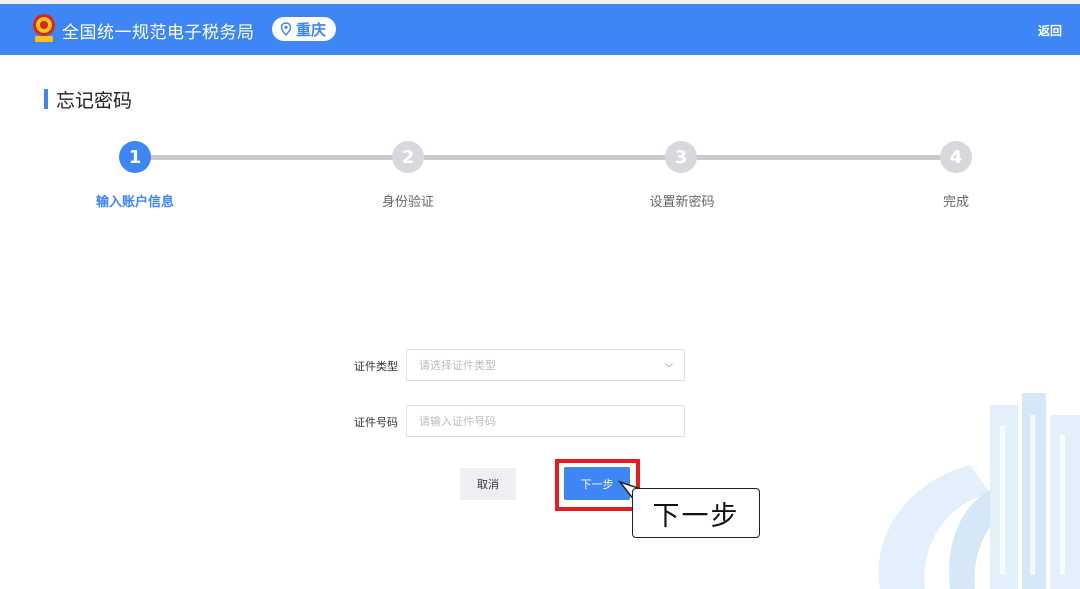 This screenshot has height=589, width=1080. Describe the element at coordinates (44, 28) in the screenshot. I see `tax-emblem-icon` at that location.